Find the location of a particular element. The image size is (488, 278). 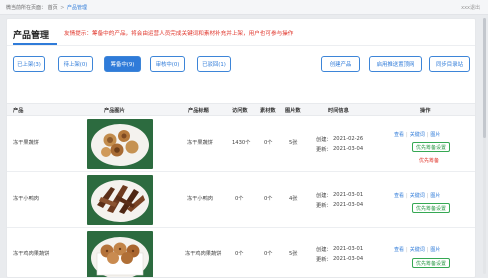

visit-count: 1430个 is located at coordinates (241, 143).